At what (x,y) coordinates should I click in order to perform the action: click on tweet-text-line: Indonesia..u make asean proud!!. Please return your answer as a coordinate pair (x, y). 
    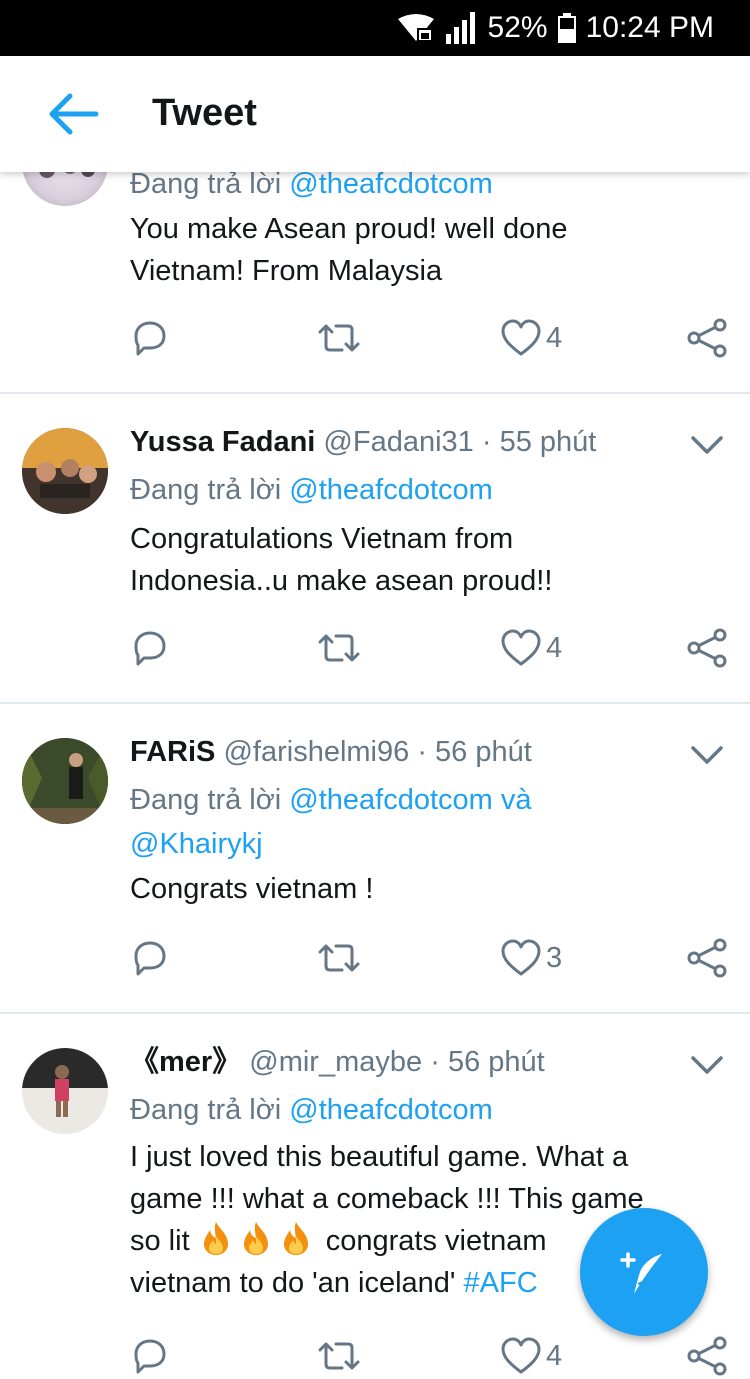
    Looking at the image, I should click on (341, 581).